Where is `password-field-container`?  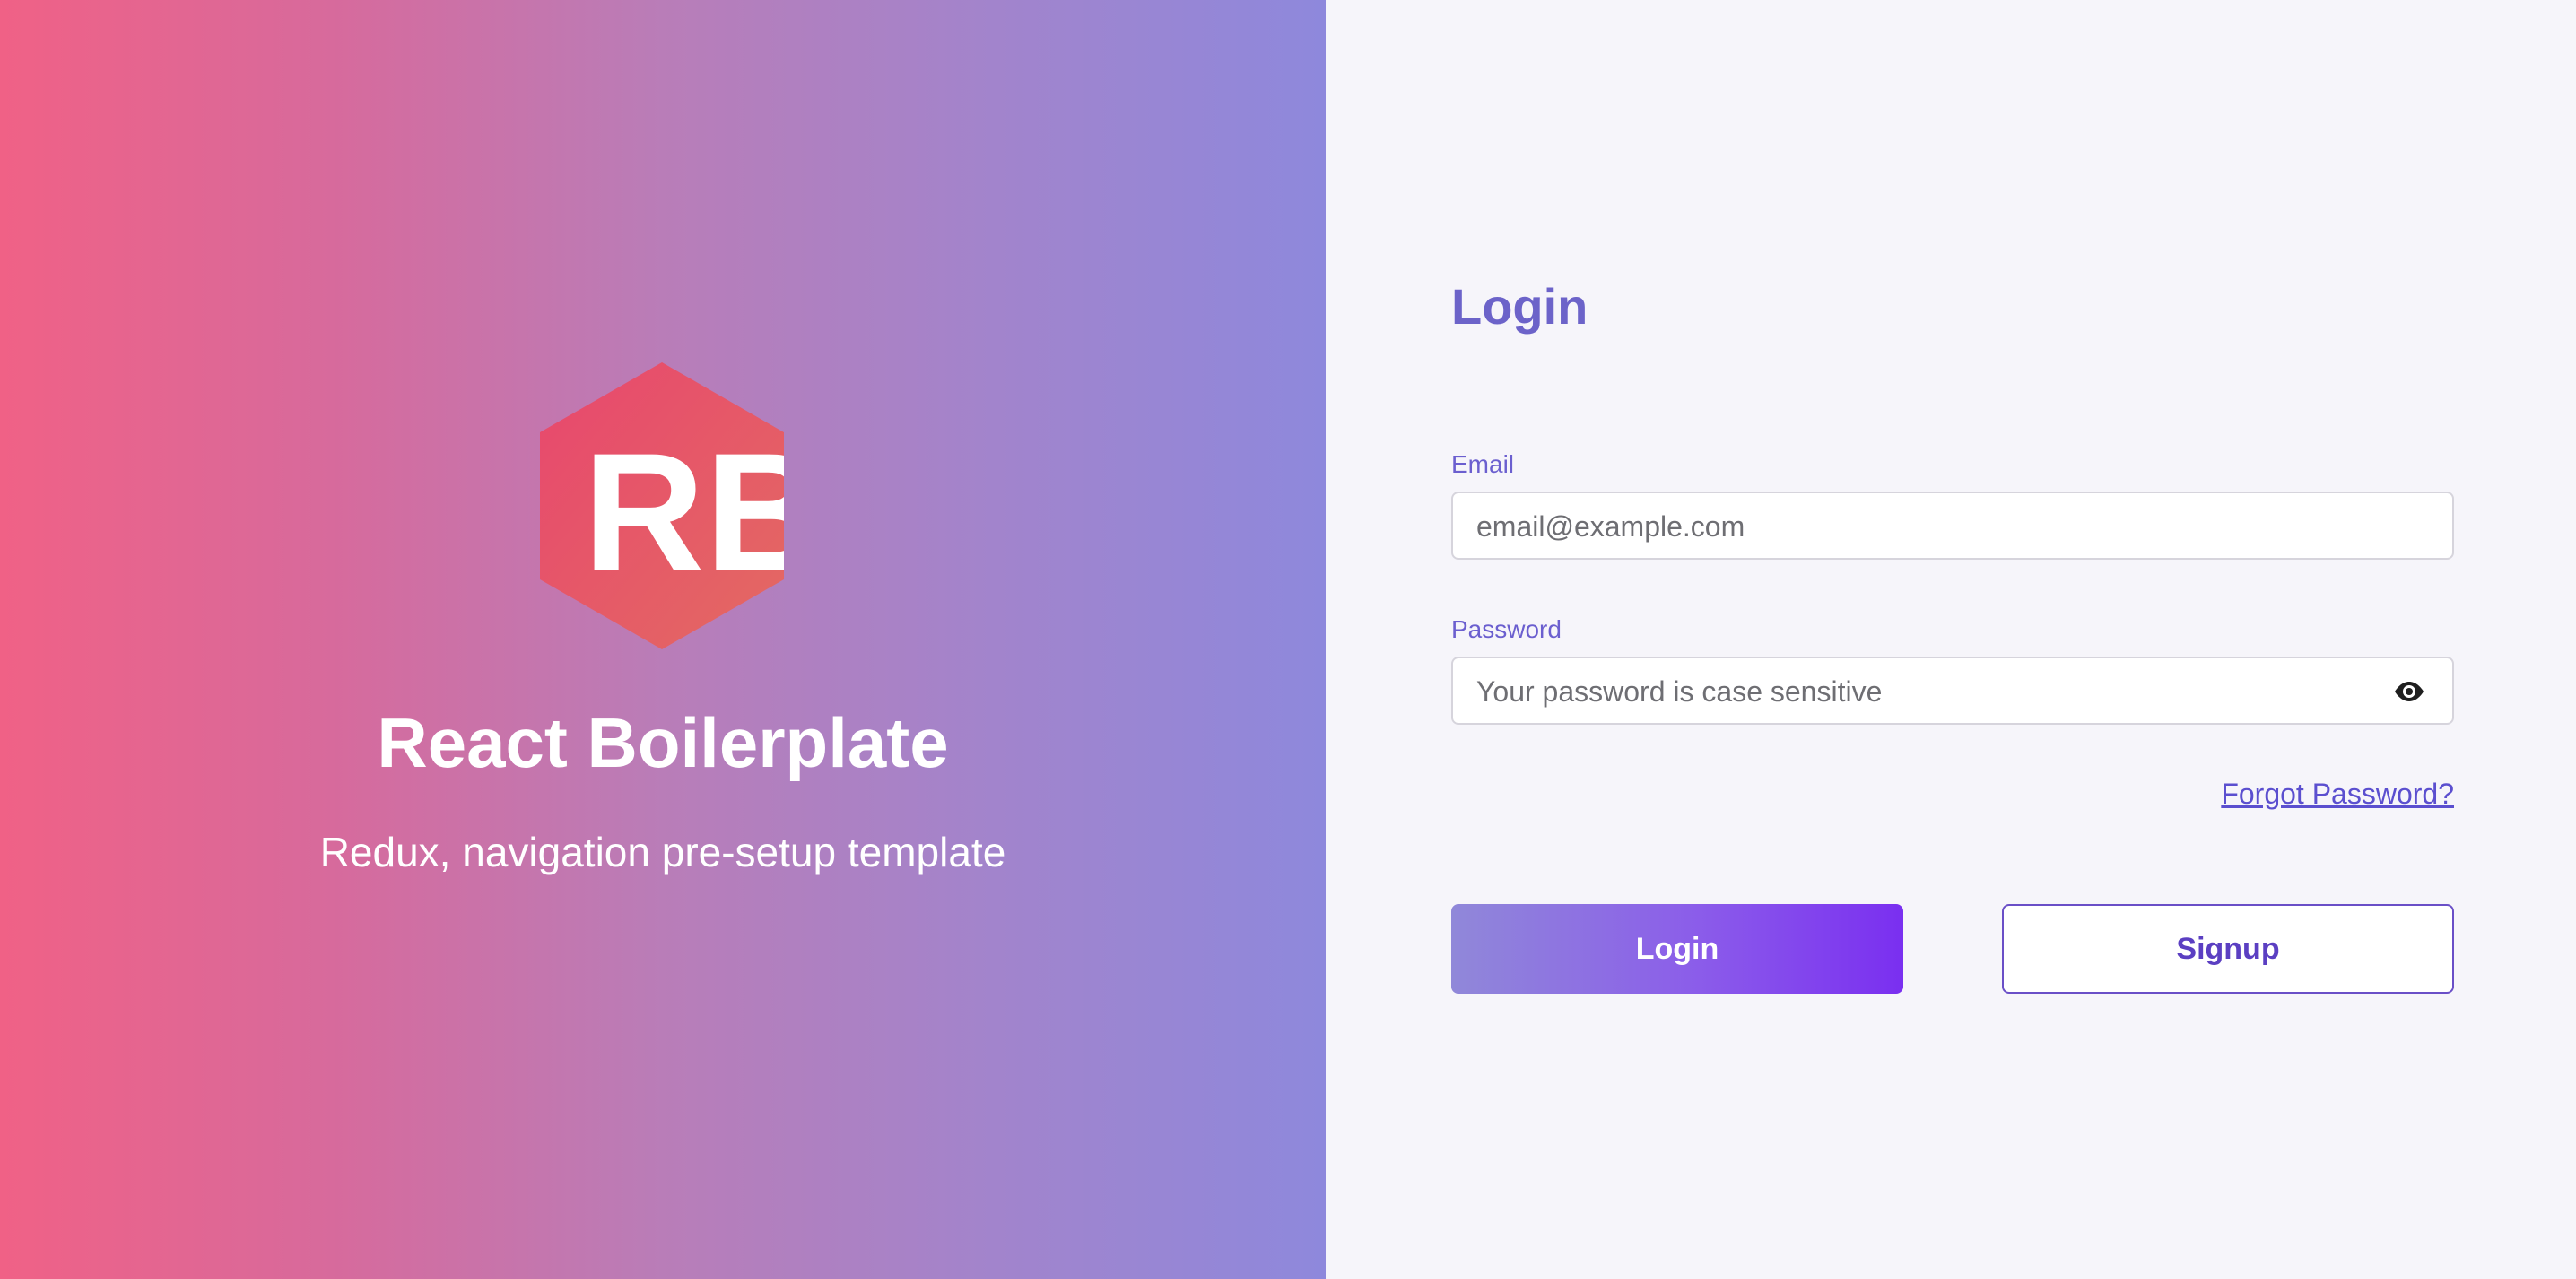 password-field-container is located at coordinates (1952, 691).